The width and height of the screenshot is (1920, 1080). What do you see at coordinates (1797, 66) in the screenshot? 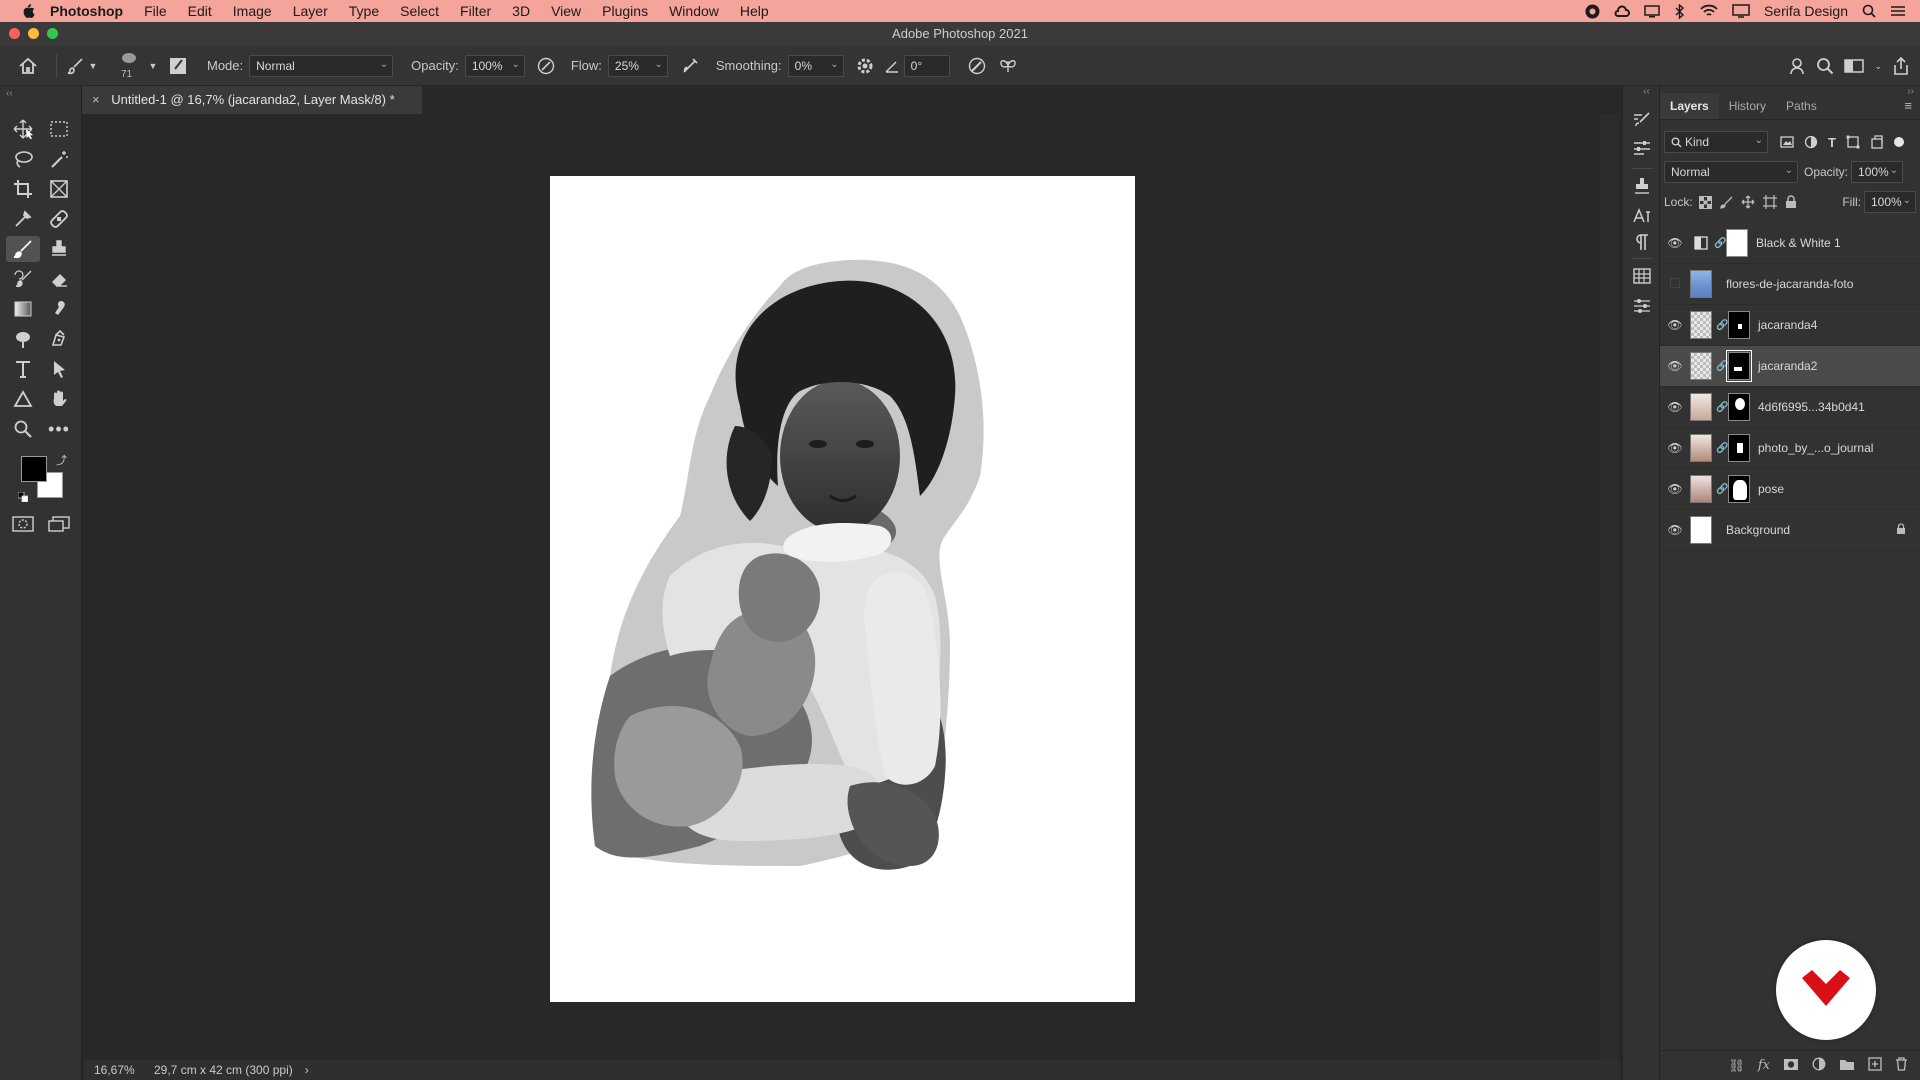
I see `share-learn-icon` at bounding box center [1797, 66].